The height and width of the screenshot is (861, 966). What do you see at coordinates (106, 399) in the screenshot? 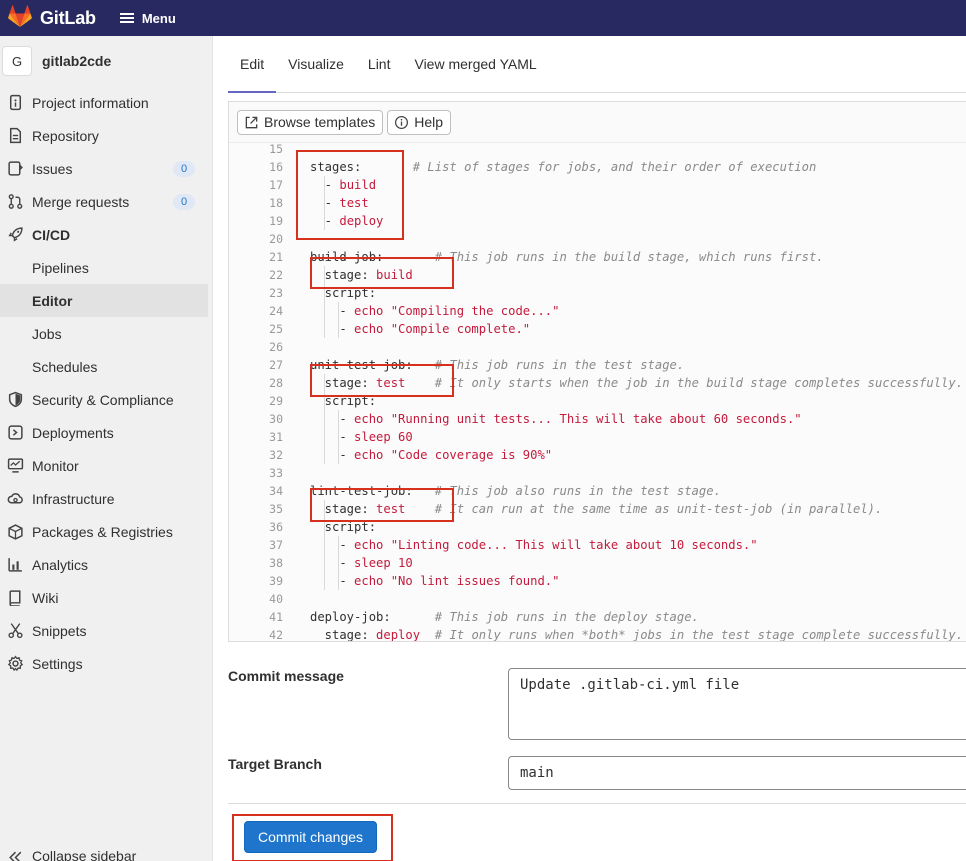
I see `sidebar-item-security-compliance: Security & Compliance` at bounding box center [106, 399].